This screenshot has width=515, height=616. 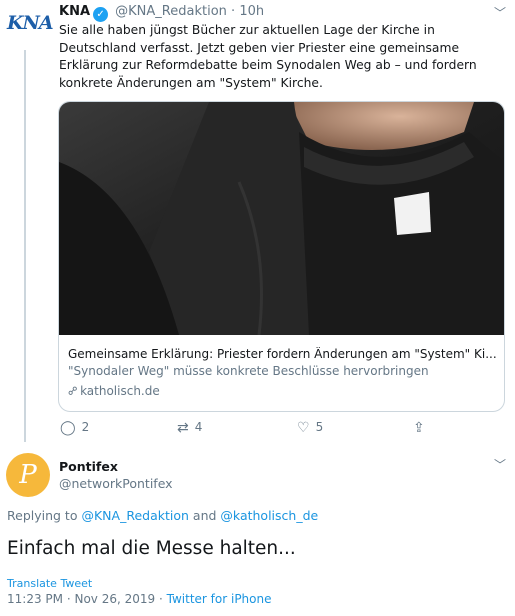 What do you see at coordinates (120, 391) in the screenshot?
I see `card-domain-text: katholisch.de` at bounding box center [120, 391].